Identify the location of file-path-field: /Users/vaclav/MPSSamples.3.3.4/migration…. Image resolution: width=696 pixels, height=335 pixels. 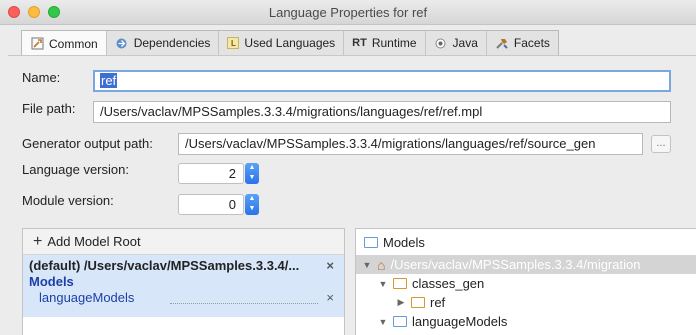
(382, 112).